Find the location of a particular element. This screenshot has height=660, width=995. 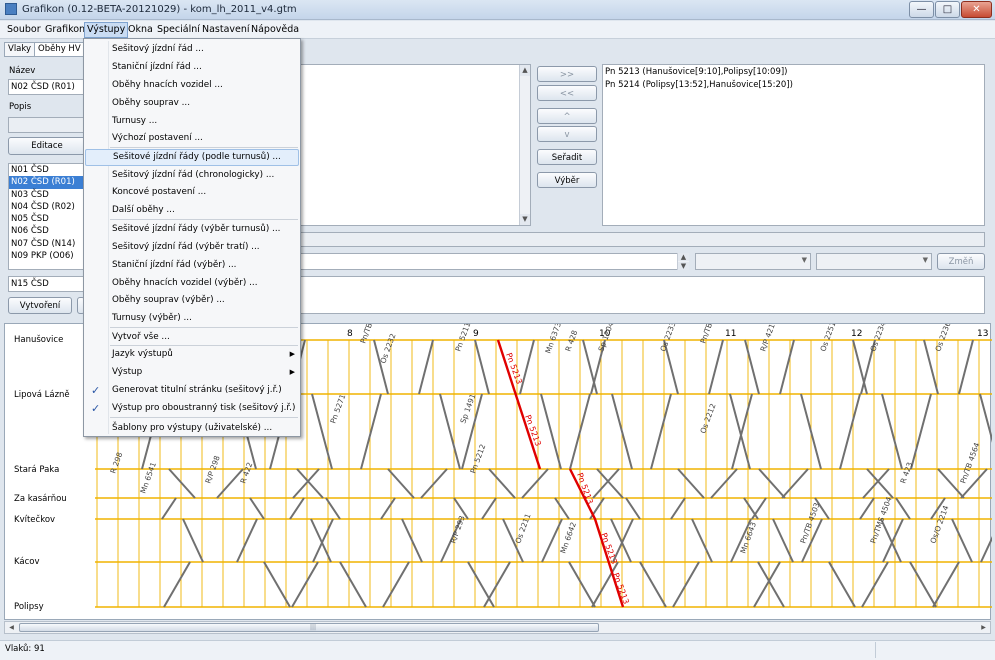

list-item: N06 ČSD is located at coordinates (47, 231).